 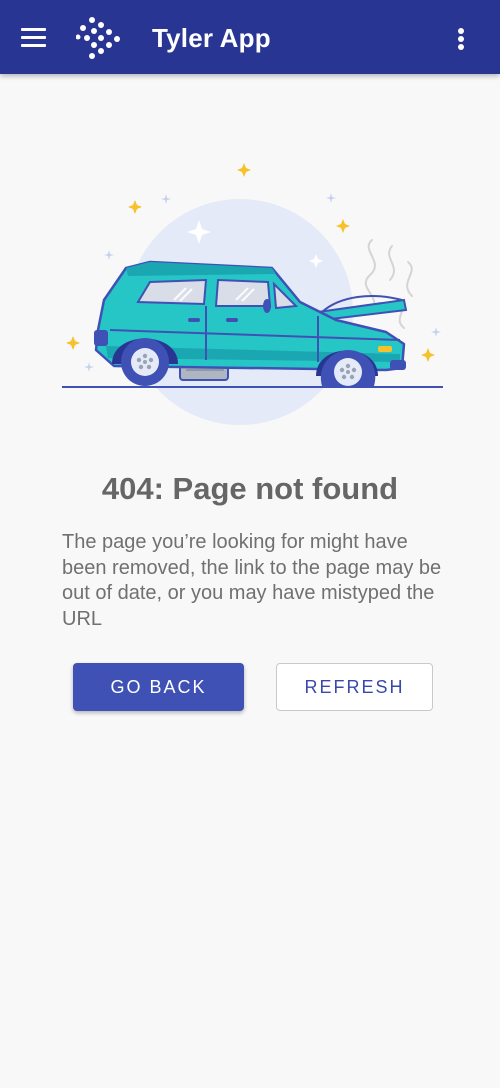 What do you see at coordinates (158, 687) in the screenshot?
I see `go-back-button: GO BACK` at bounding box center [158, 687].